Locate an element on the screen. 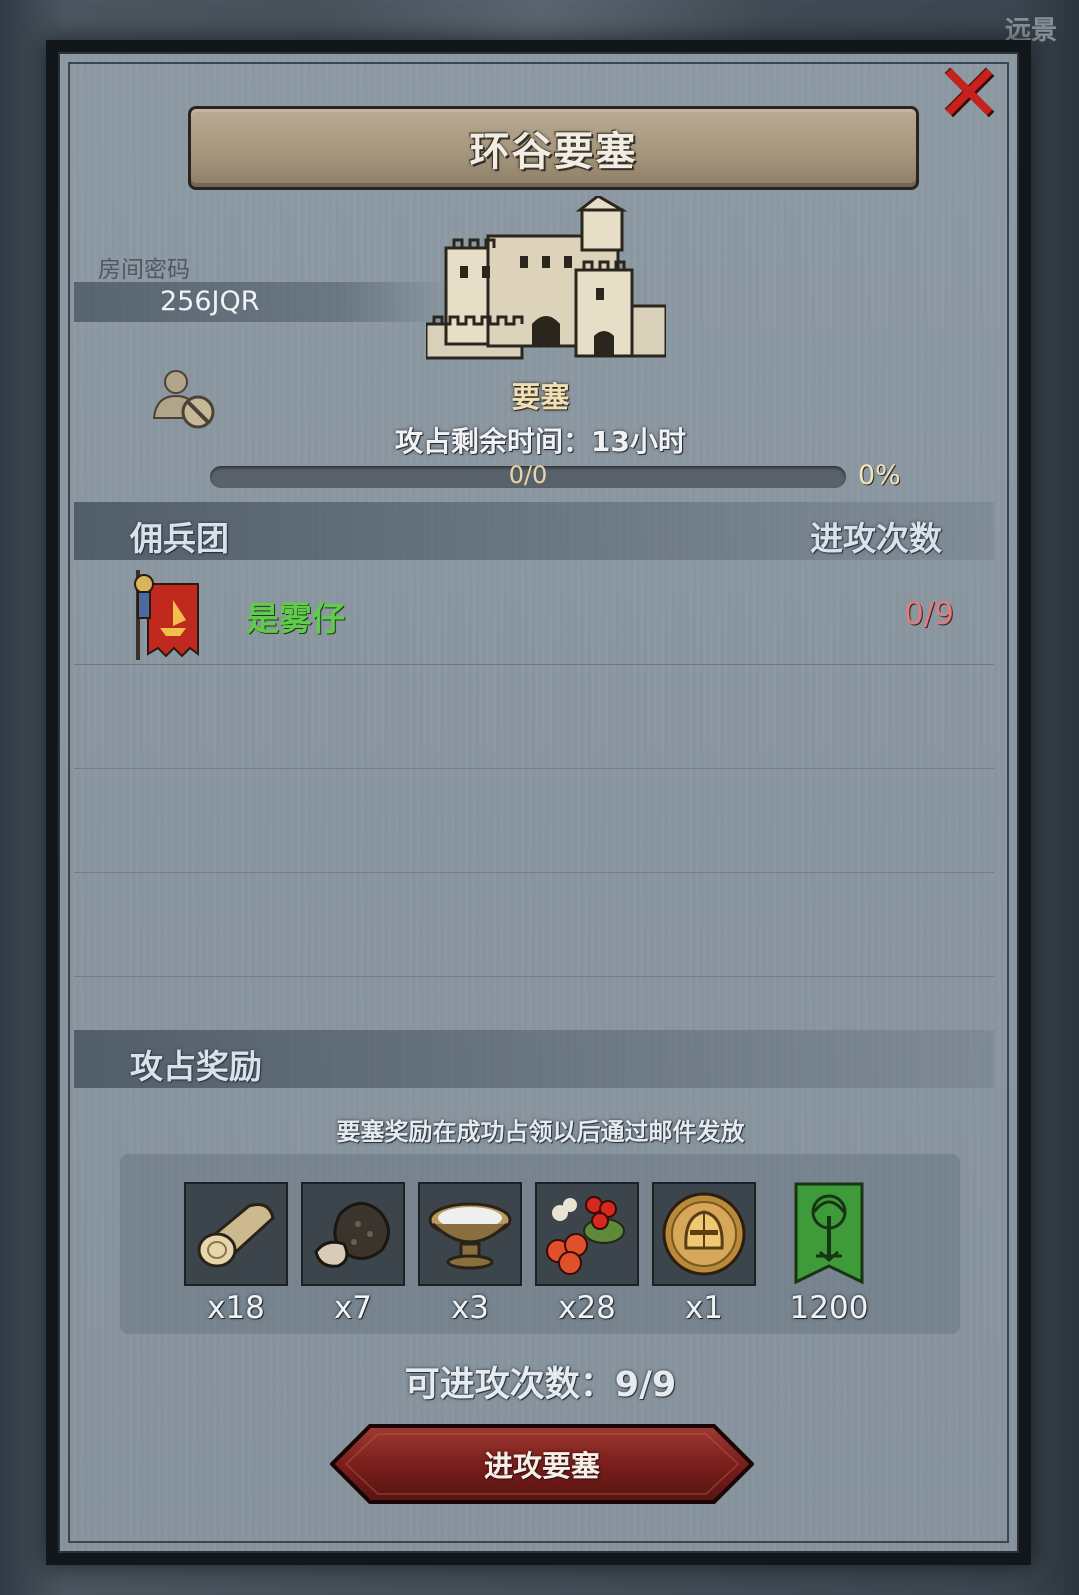 This screenshot has width=1079, height=1595. reward-qty: x1 is located at coordinates (704, 1308).